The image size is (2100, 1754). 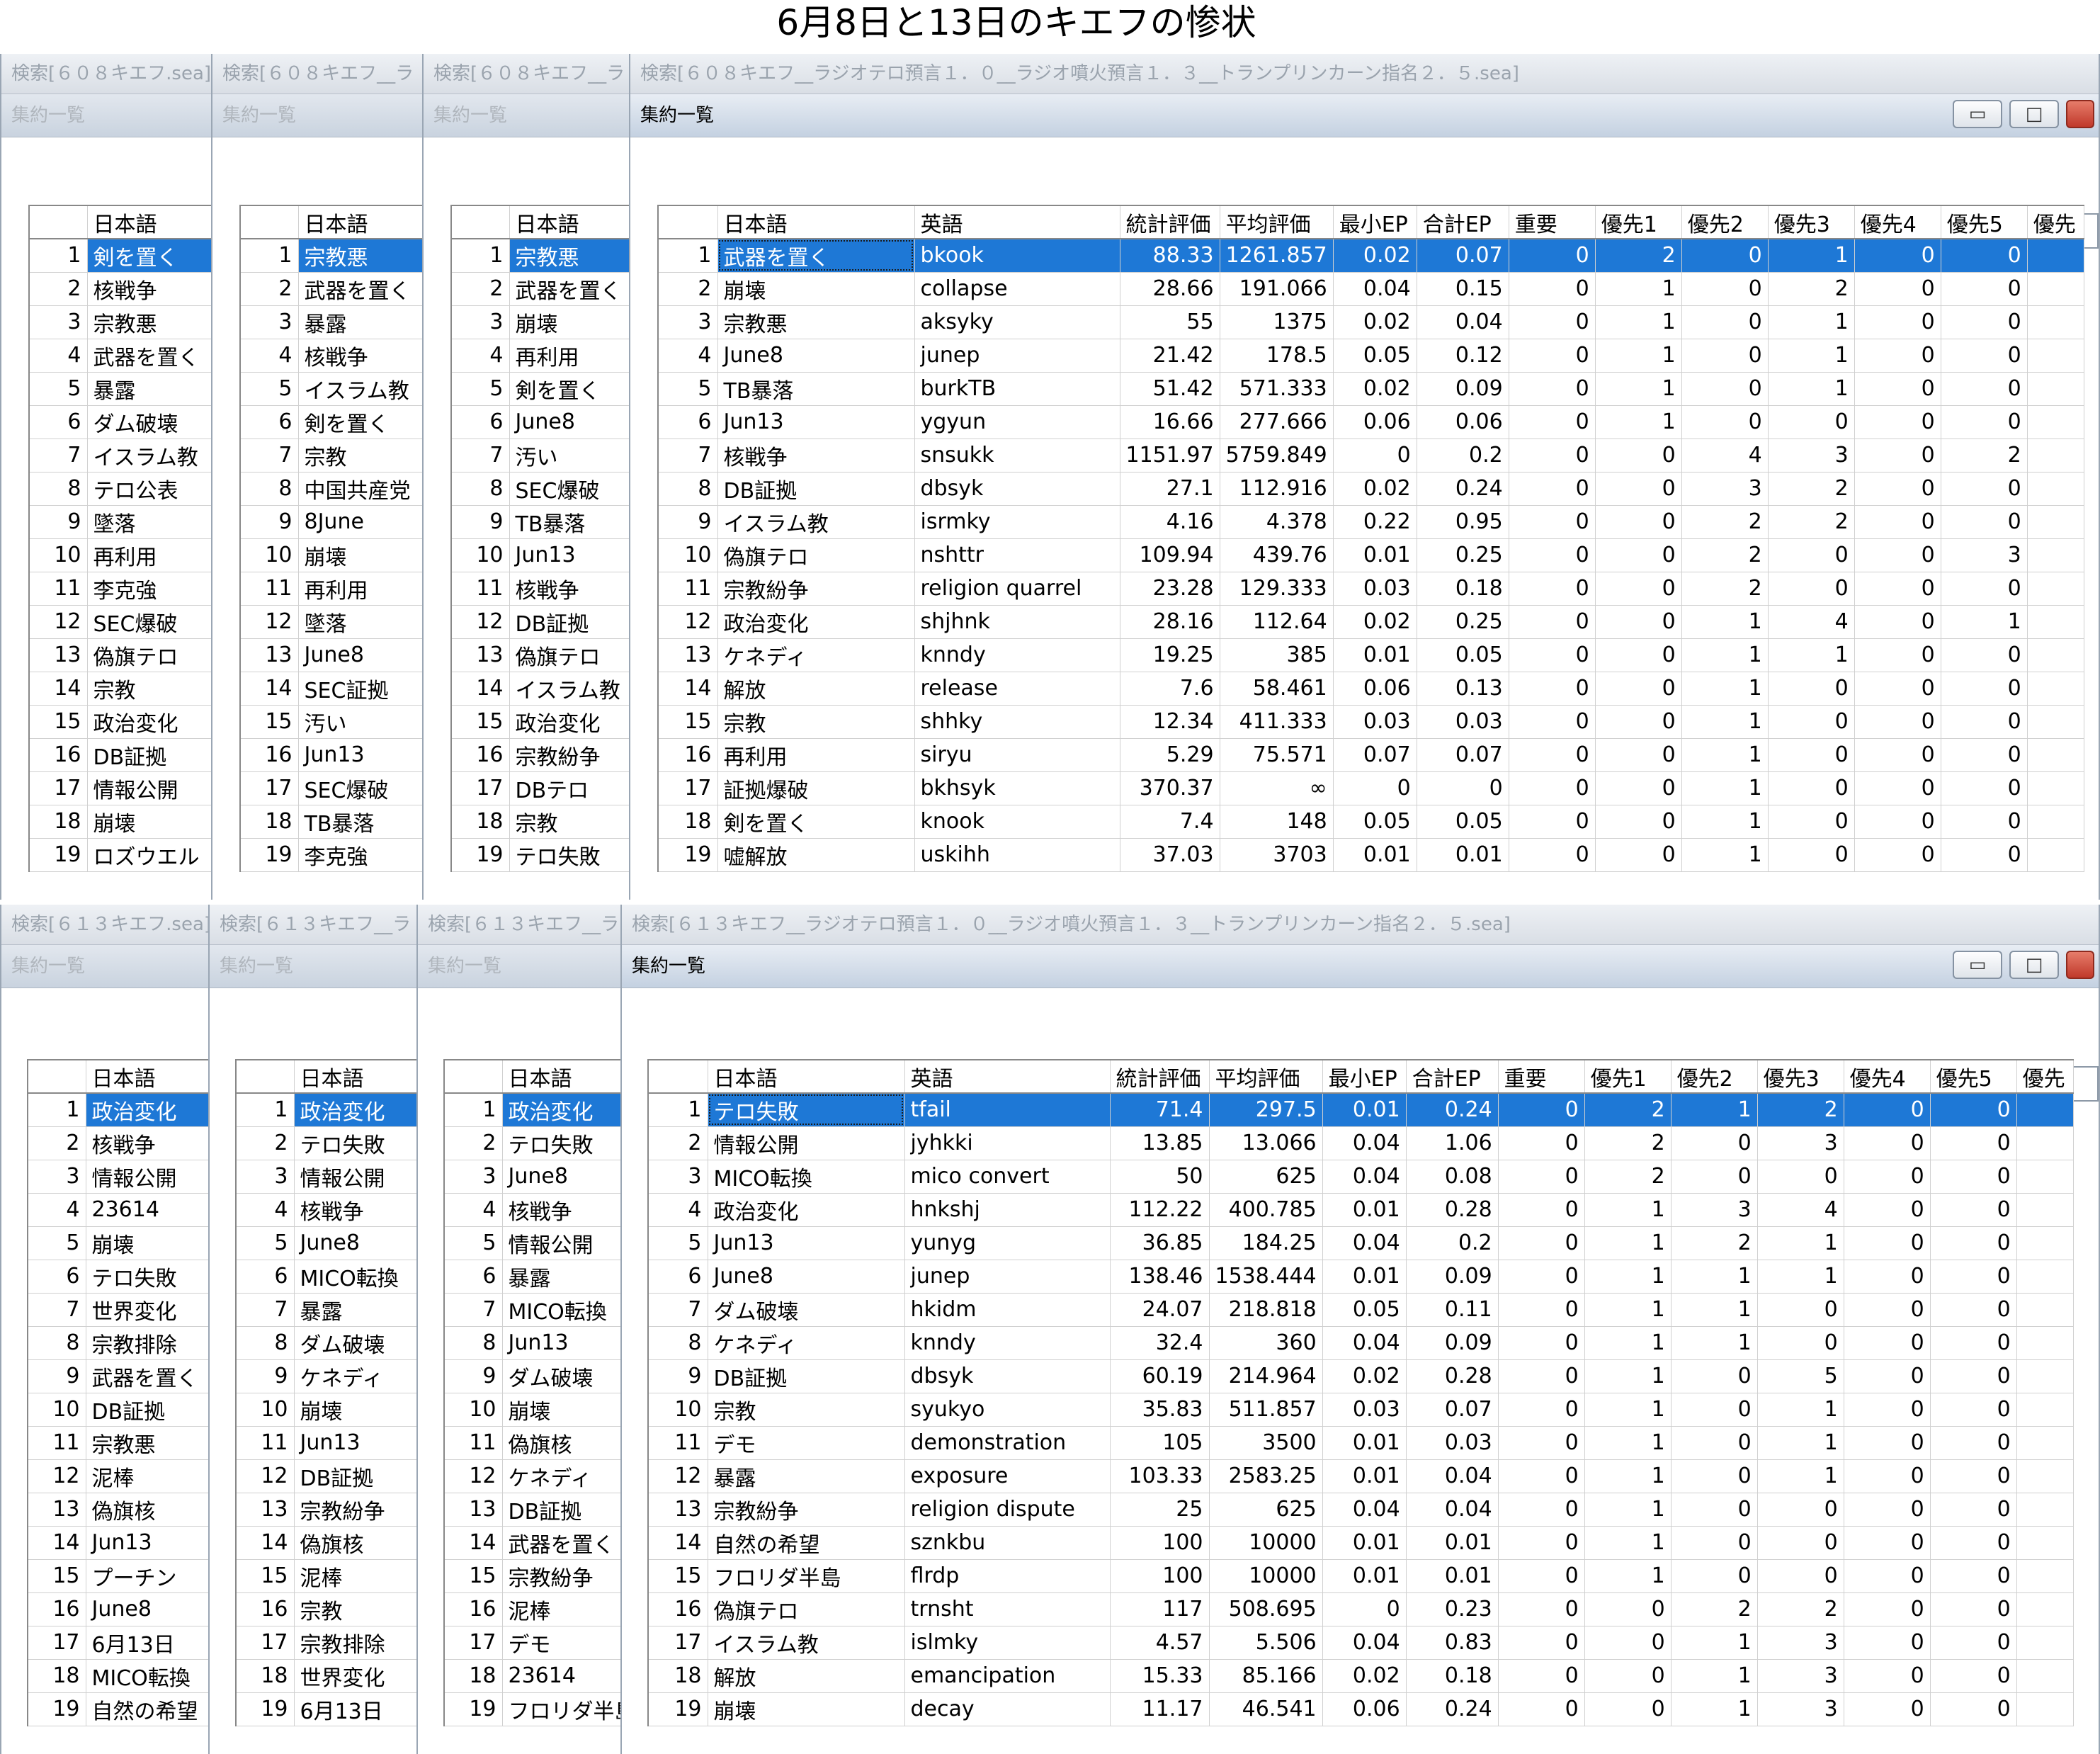 I want to click on avg-score-cell: 360, so click(x=1265, y=1342).